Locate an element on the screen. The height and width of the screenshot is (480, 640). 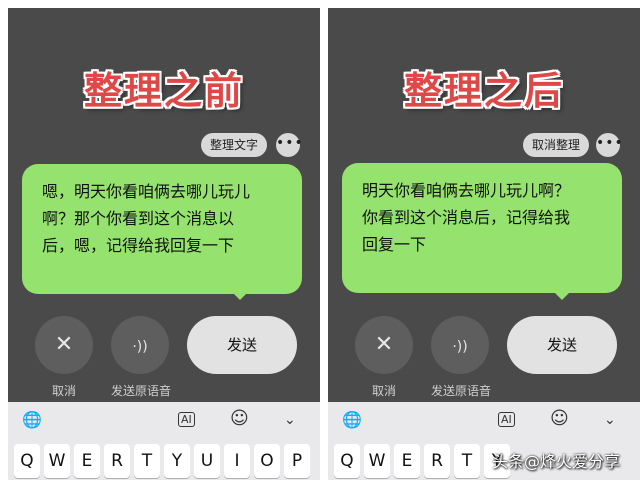
keyboard: 🌐 AI ☺ ⌄ Q W E R T Y U I O P is located at coordinates (164, 441).